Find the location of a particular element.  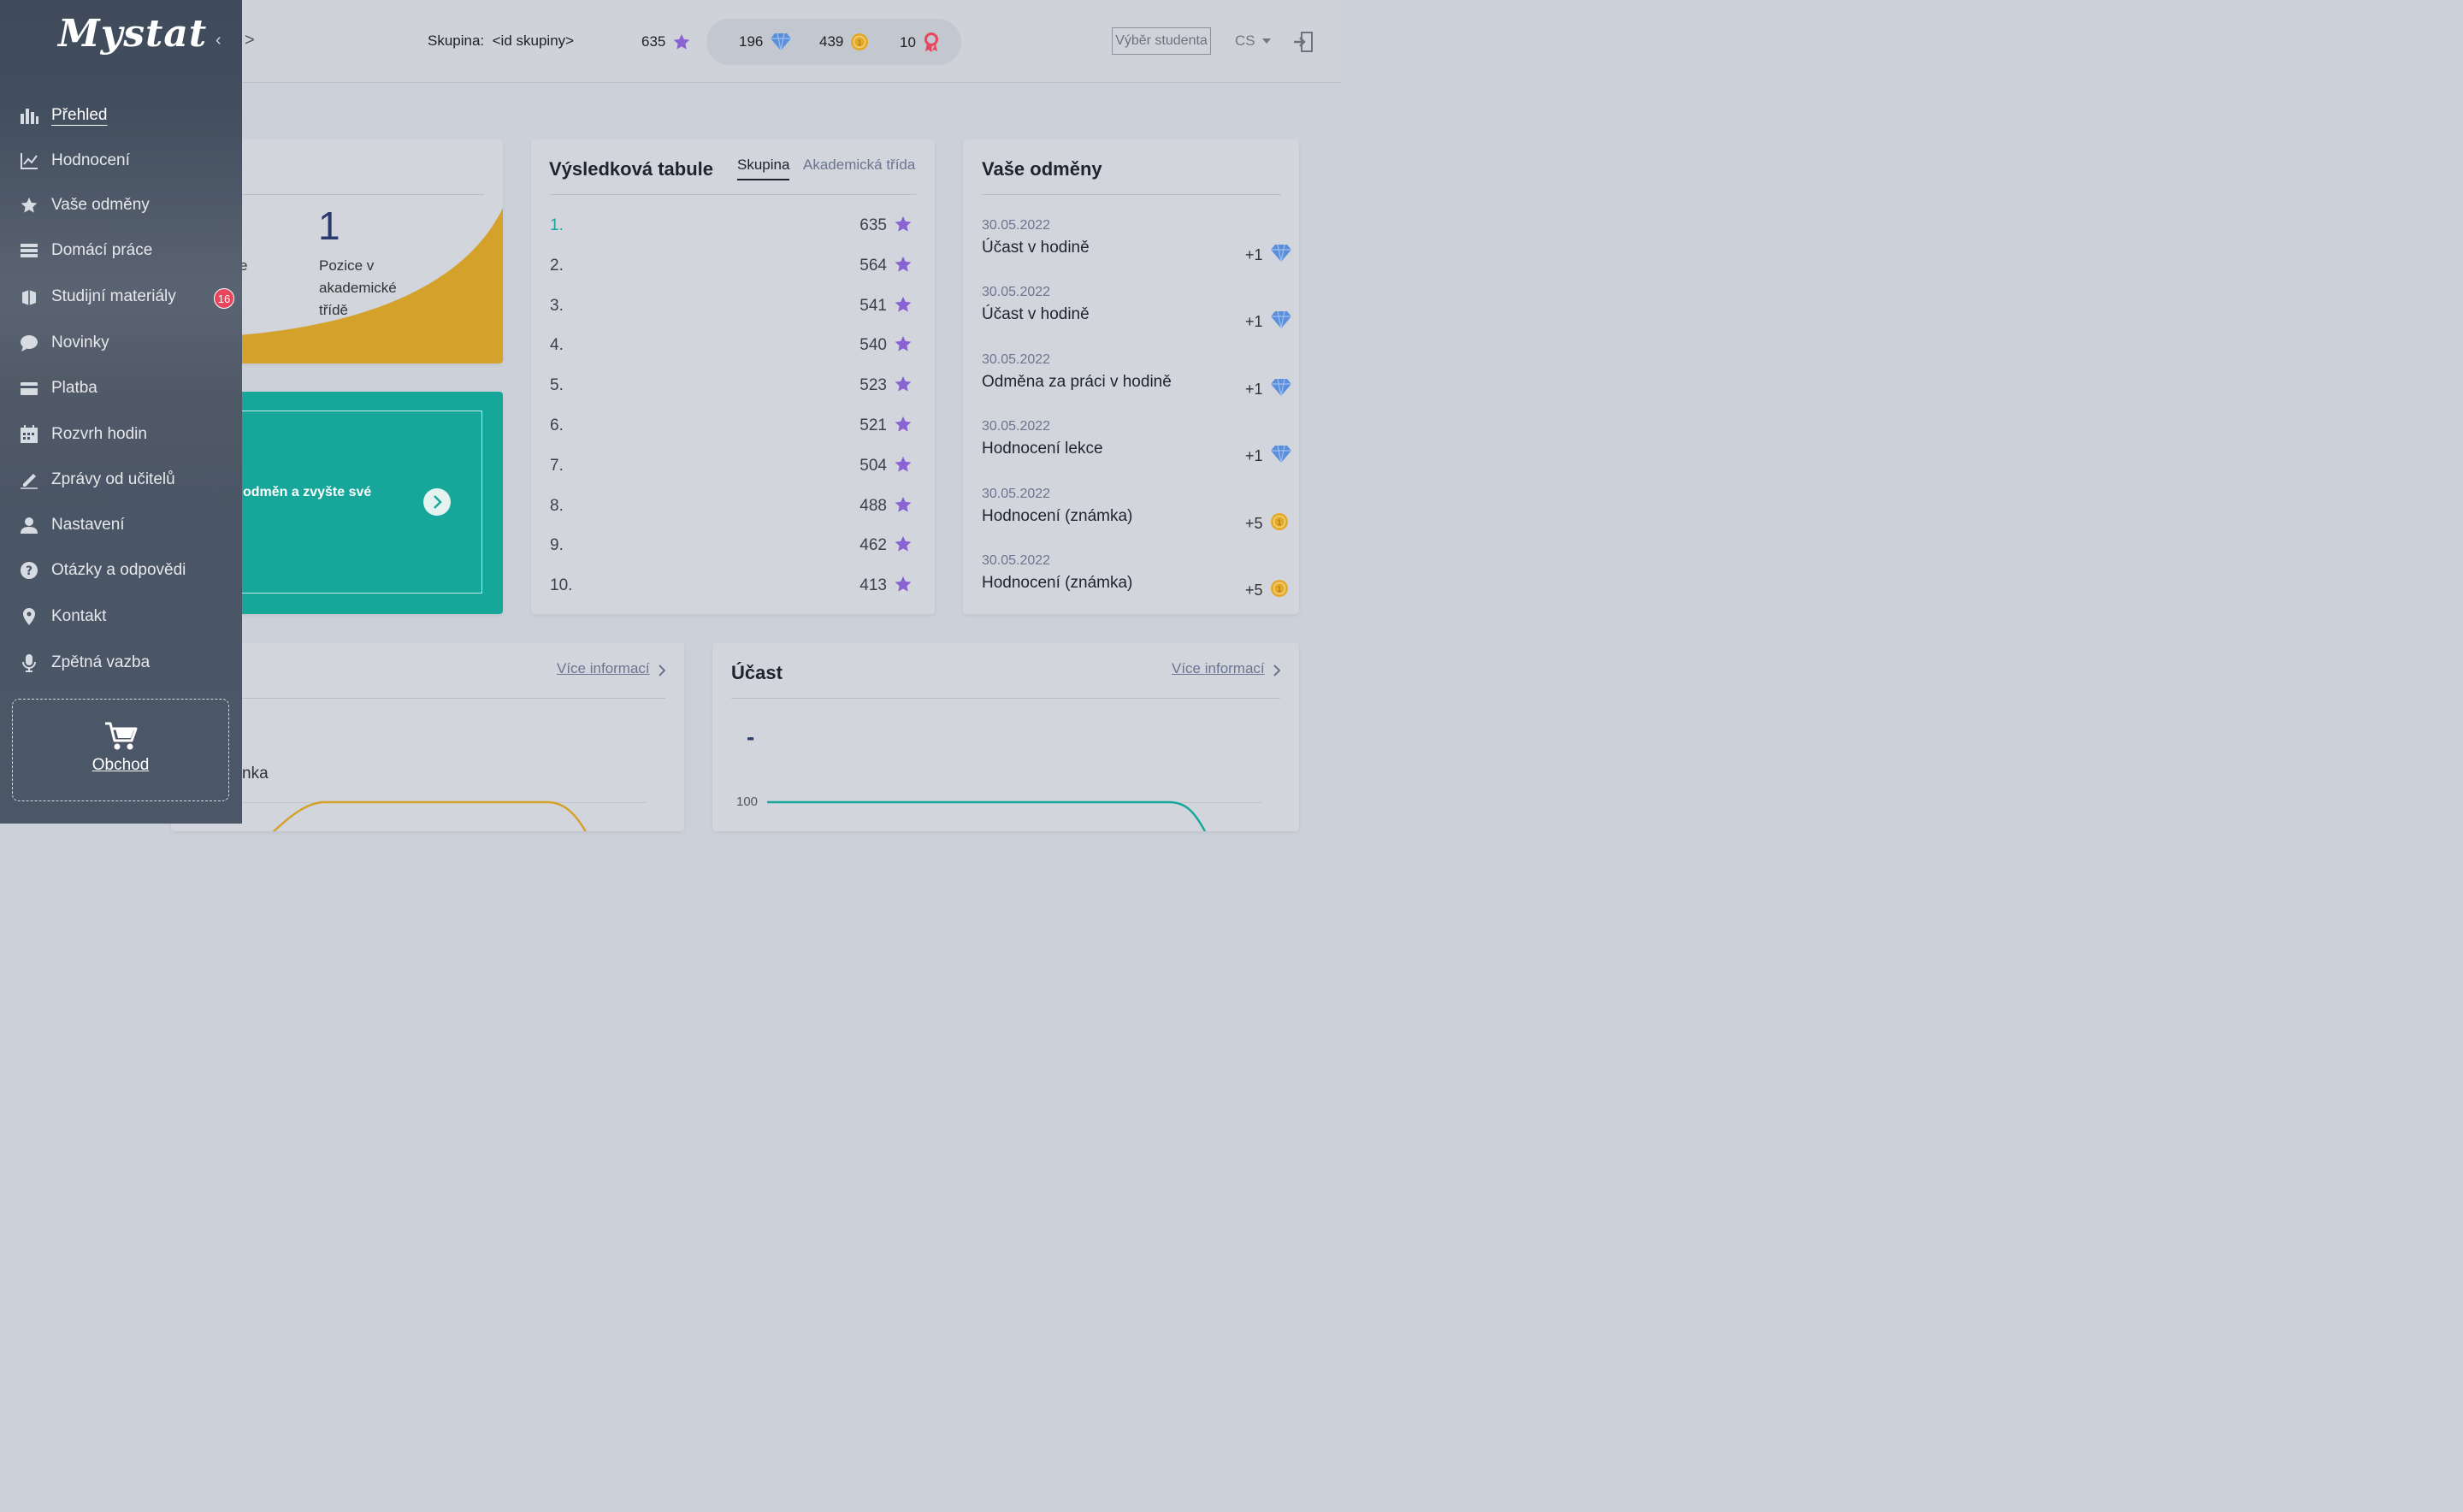

sidebar-item-hodnoceni: Hodnocení is located at coordinates (74, 161).